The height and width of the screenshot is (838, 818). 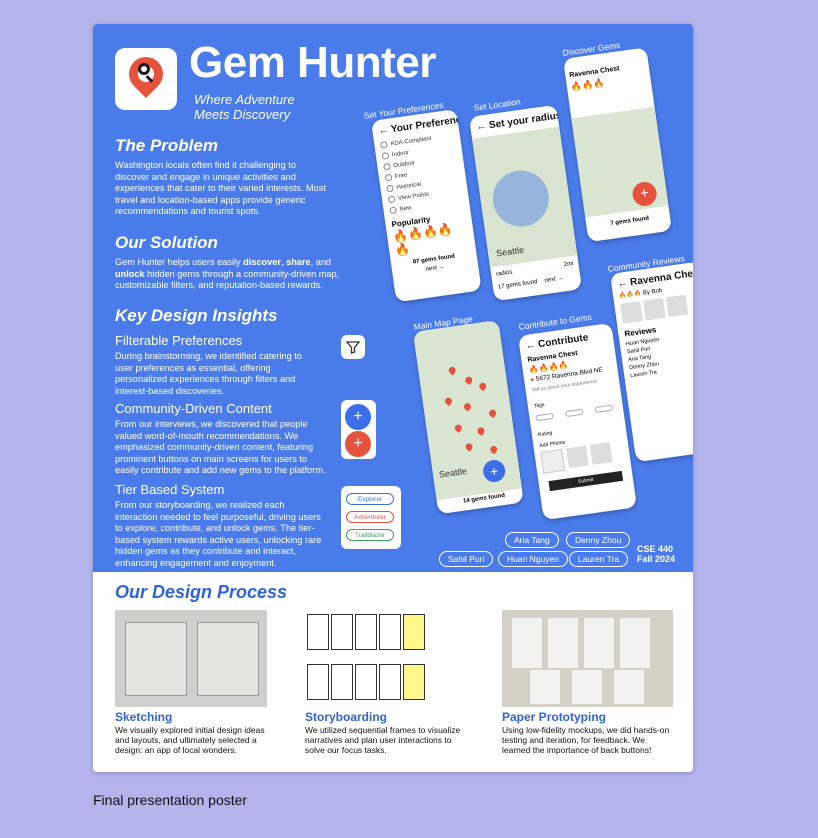 What do you see at coordinates (494, 471) in the screenshot?
I see `add-gem-icon: +` at bounding box center [494, 471].